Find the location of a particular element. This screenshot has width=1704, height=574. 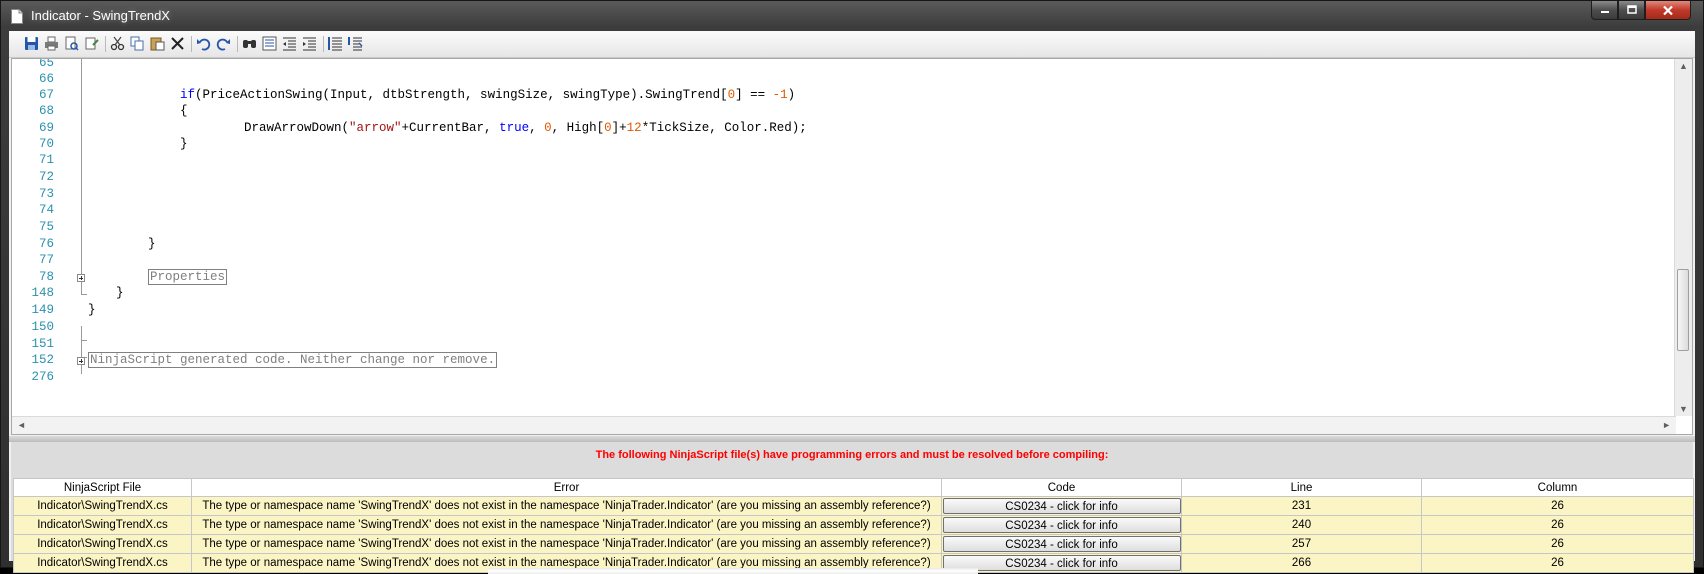

column-header-file: NinjaScript File is located at coordinates (102, 487).